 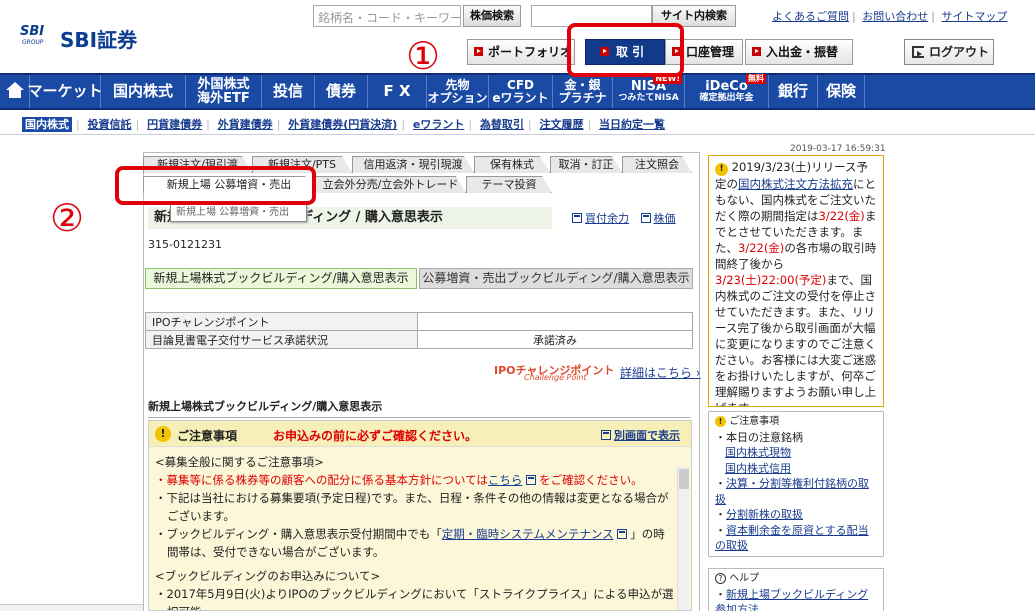 I want to click on maintenance-link: 定期・臨時システムメンテナンス, so click(x=528, y=534).